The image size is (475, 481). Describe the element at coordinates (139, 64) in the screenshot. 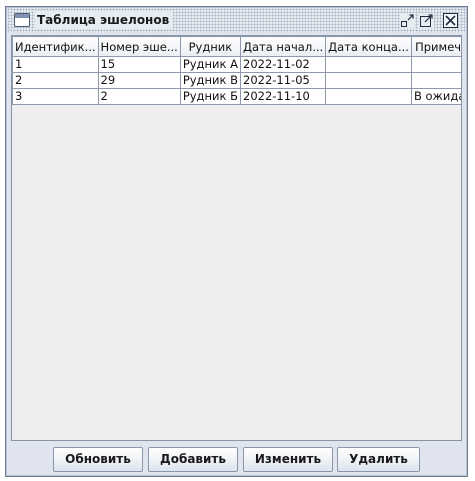

I see `cell-number: 15` at that location.